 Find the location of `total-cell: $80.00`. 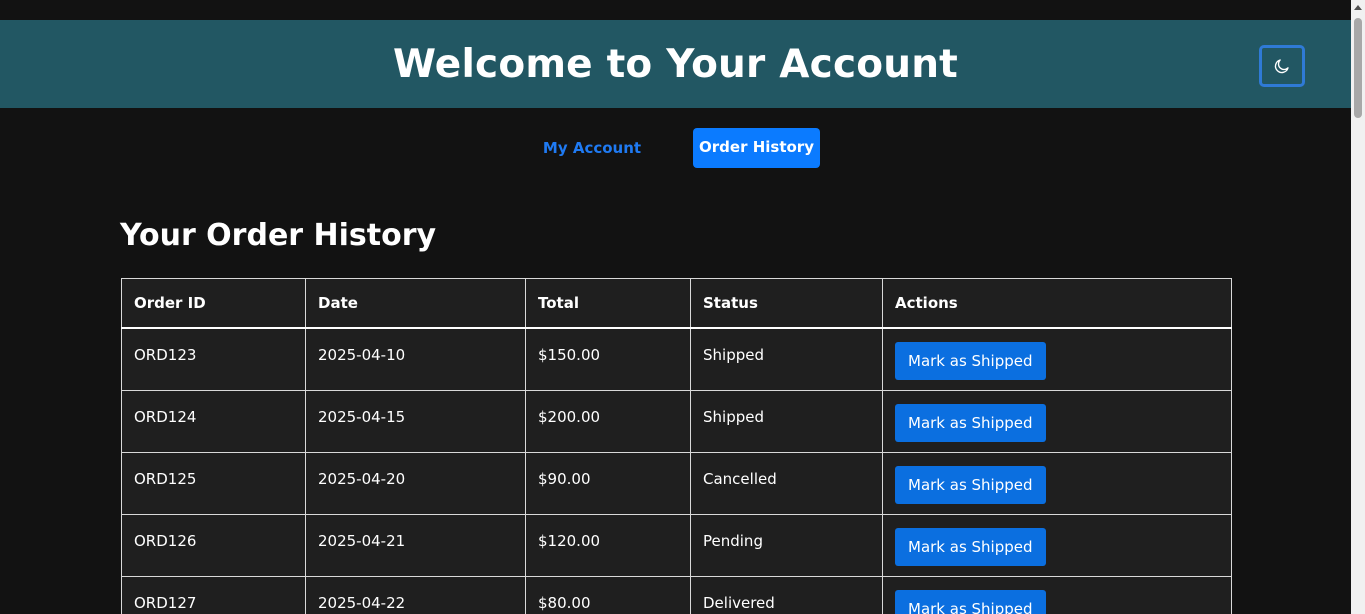

total-cell: $80.00 is located at coordinates (608, 594).